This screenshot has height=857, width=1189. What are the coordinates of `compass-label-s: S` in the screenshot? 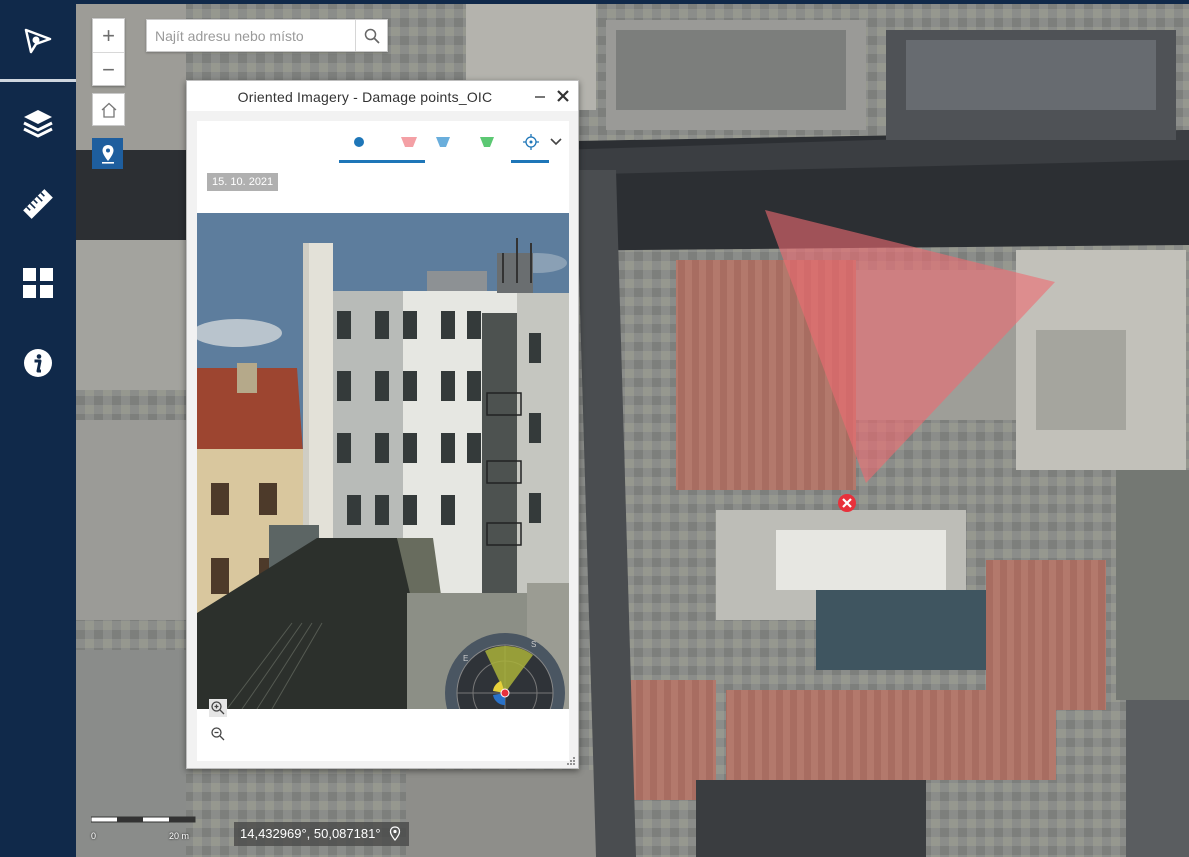 It's located at (533, 644).